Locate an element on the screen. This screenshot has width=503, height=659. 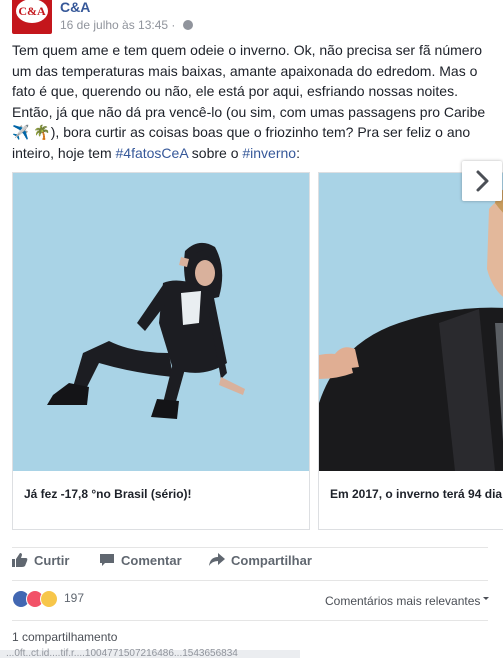
comment-sort-dropdown: Comentários mais relevantes is located at coordinates (407, 601).